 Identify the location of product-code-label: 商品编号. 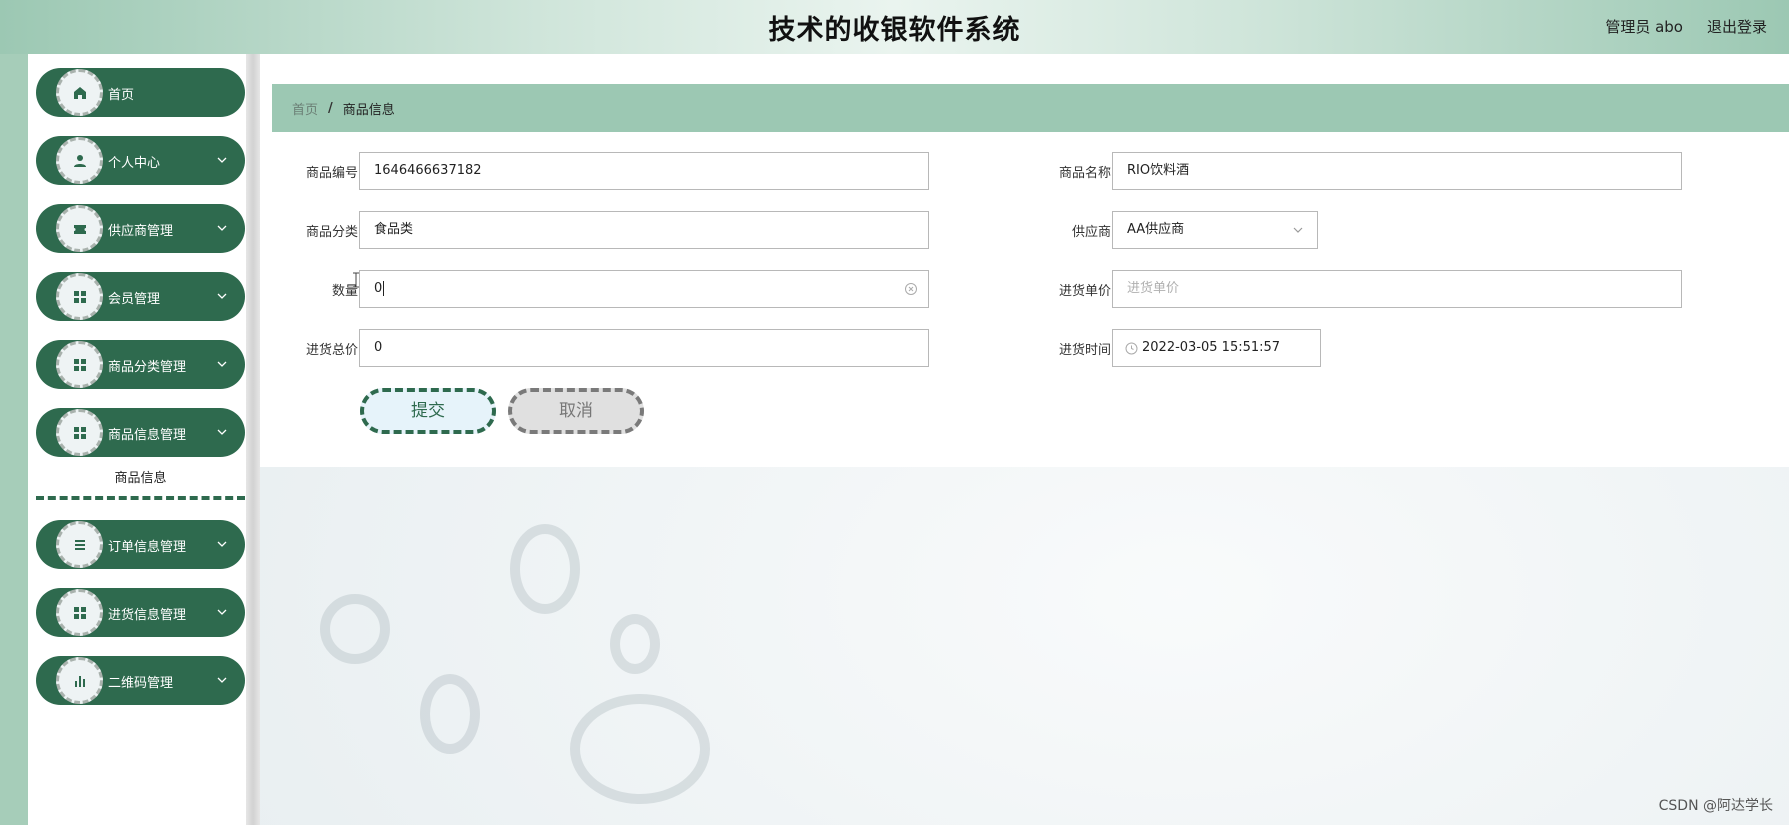
(331, 173).